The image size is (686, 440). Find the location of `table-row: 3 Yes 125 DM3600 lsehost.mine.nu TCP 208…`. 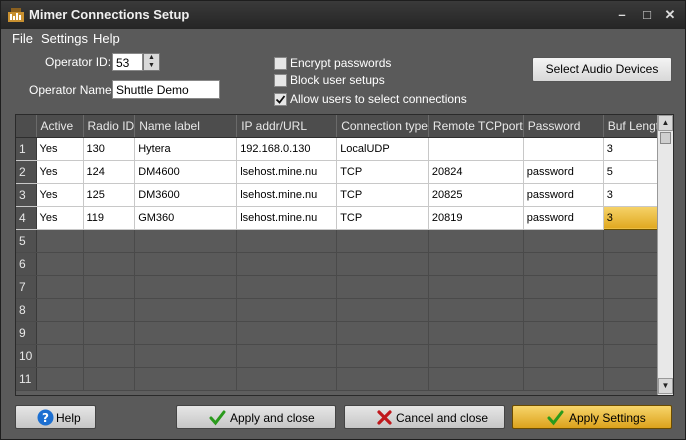

table-row: 3 Yes 125 DM3600 lsehost.mine.nu TCP 208… is located at coordinates (344, 195).